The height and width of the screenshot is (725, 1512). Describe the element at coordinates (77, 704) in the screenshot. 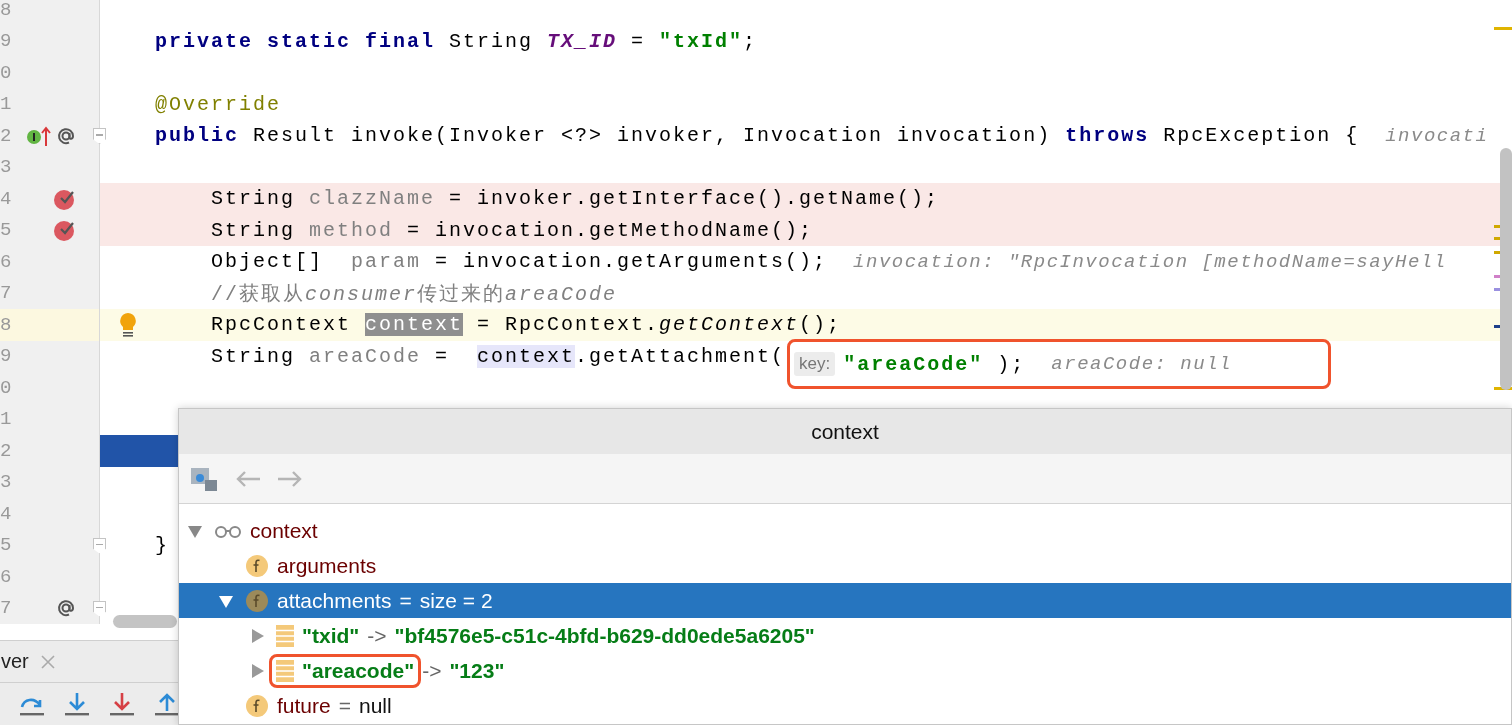

I see `step-into-icon` at that location.